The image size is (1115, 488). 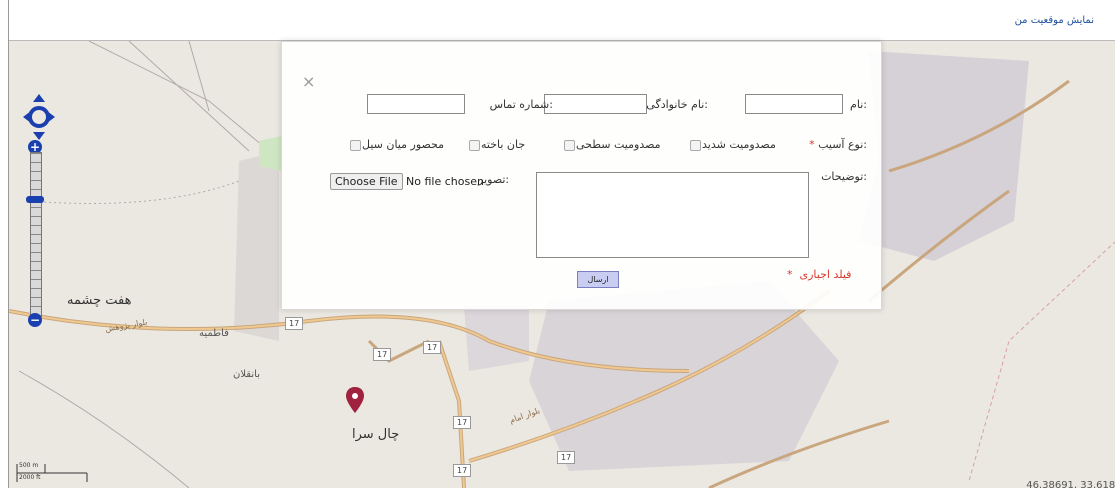 I want to click on option-superficial-label: مصدومیت سطحی, so click(x=618, y=144).